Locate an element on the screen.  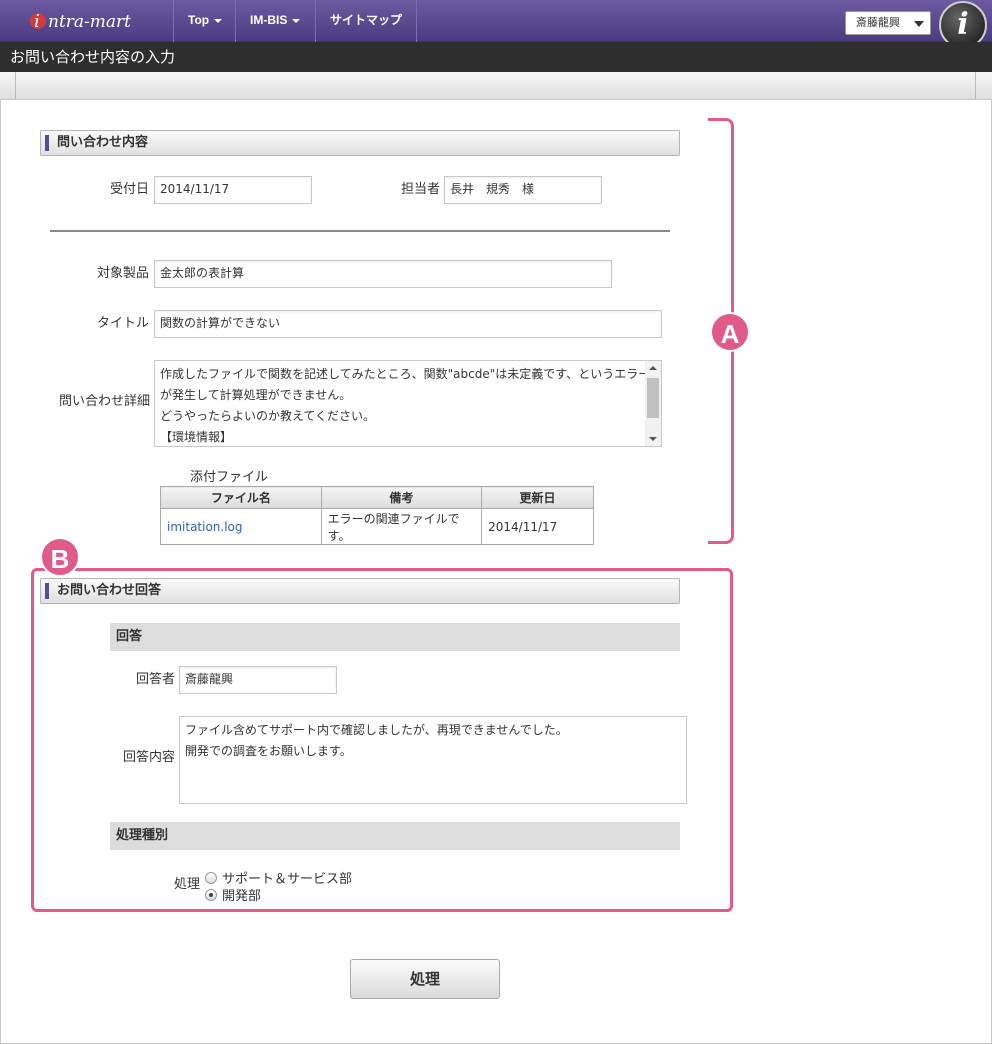
nav-im-bis: IM-BIS is located at coordinates (274, 21).